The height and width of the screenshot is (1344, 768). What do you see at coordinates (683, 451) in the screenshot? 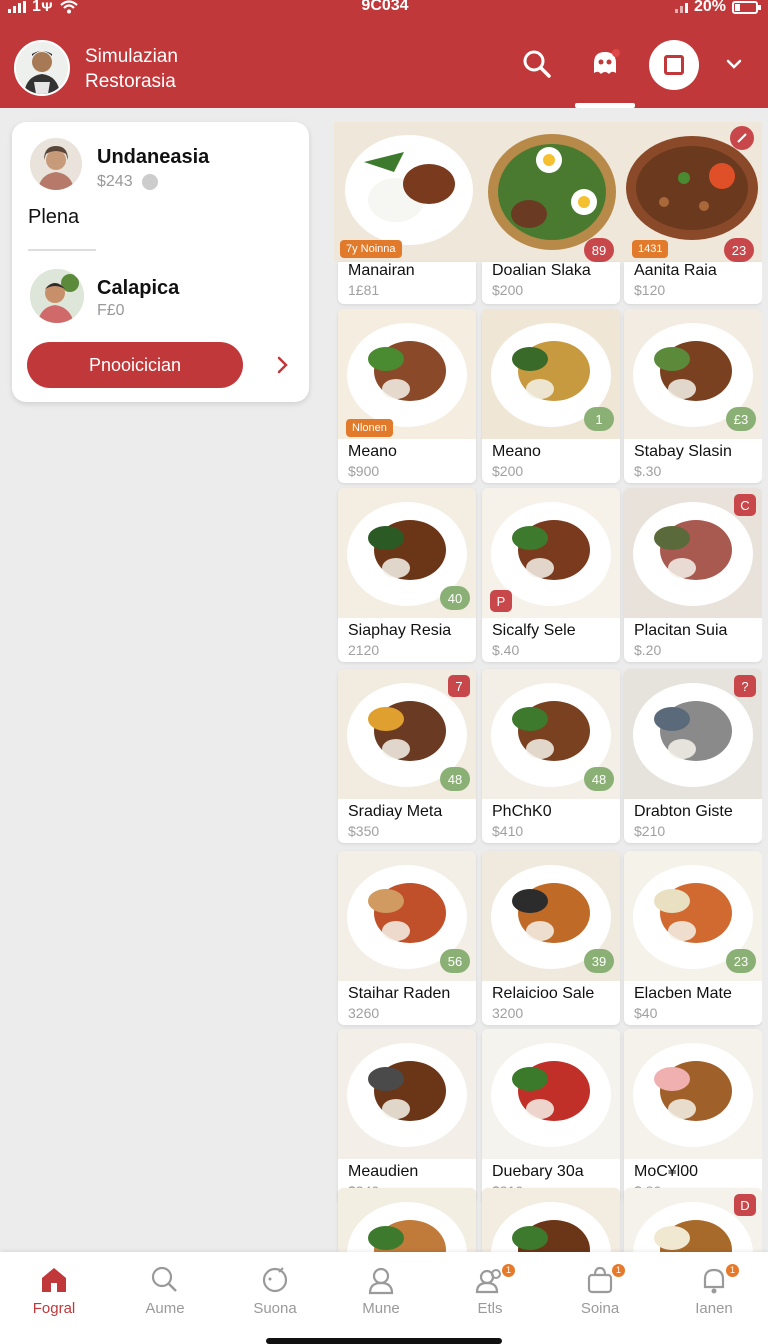
I see `menu-item-name: Stabay Slasin` at bounding box center [683, 451].